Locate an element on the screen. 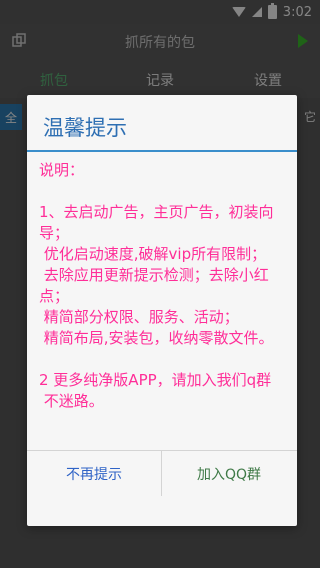 The width and height of the screenshot is (320, 568). dialog-button-row: 不再提示 加入QQ群 is located at coordinates (162, 473).